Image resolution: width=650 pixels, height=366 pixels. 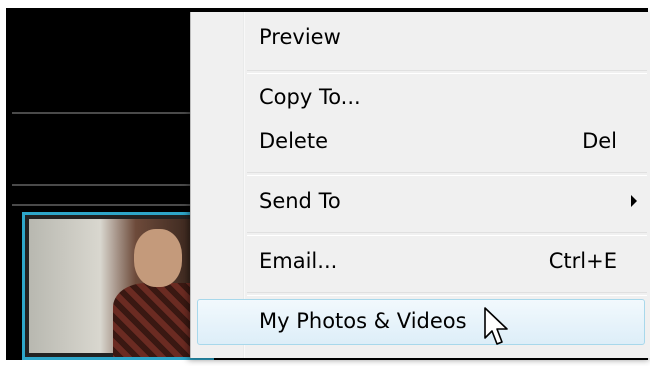 I want to click on menu-item-preview: Preview, so click(x=420, y=38).